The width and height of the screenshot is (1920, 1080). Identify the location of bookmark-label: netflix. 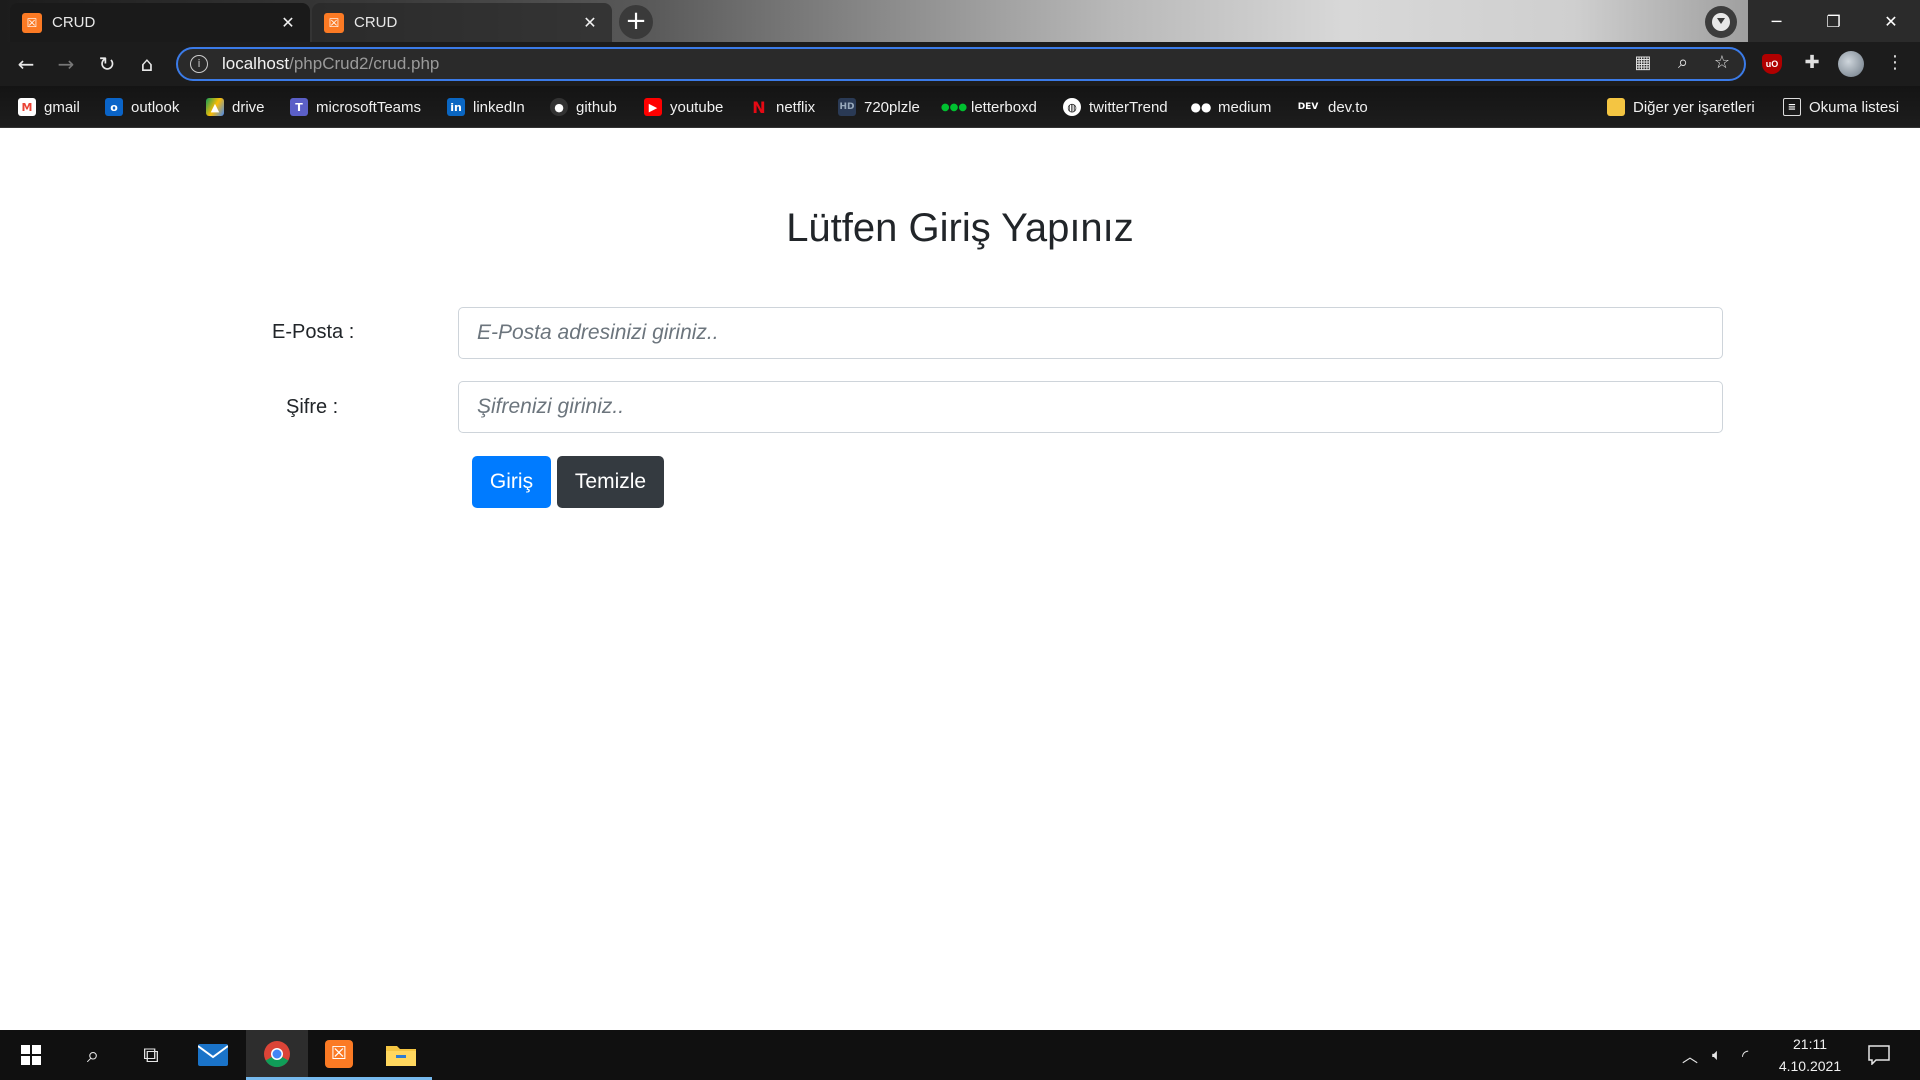
(796, 107).